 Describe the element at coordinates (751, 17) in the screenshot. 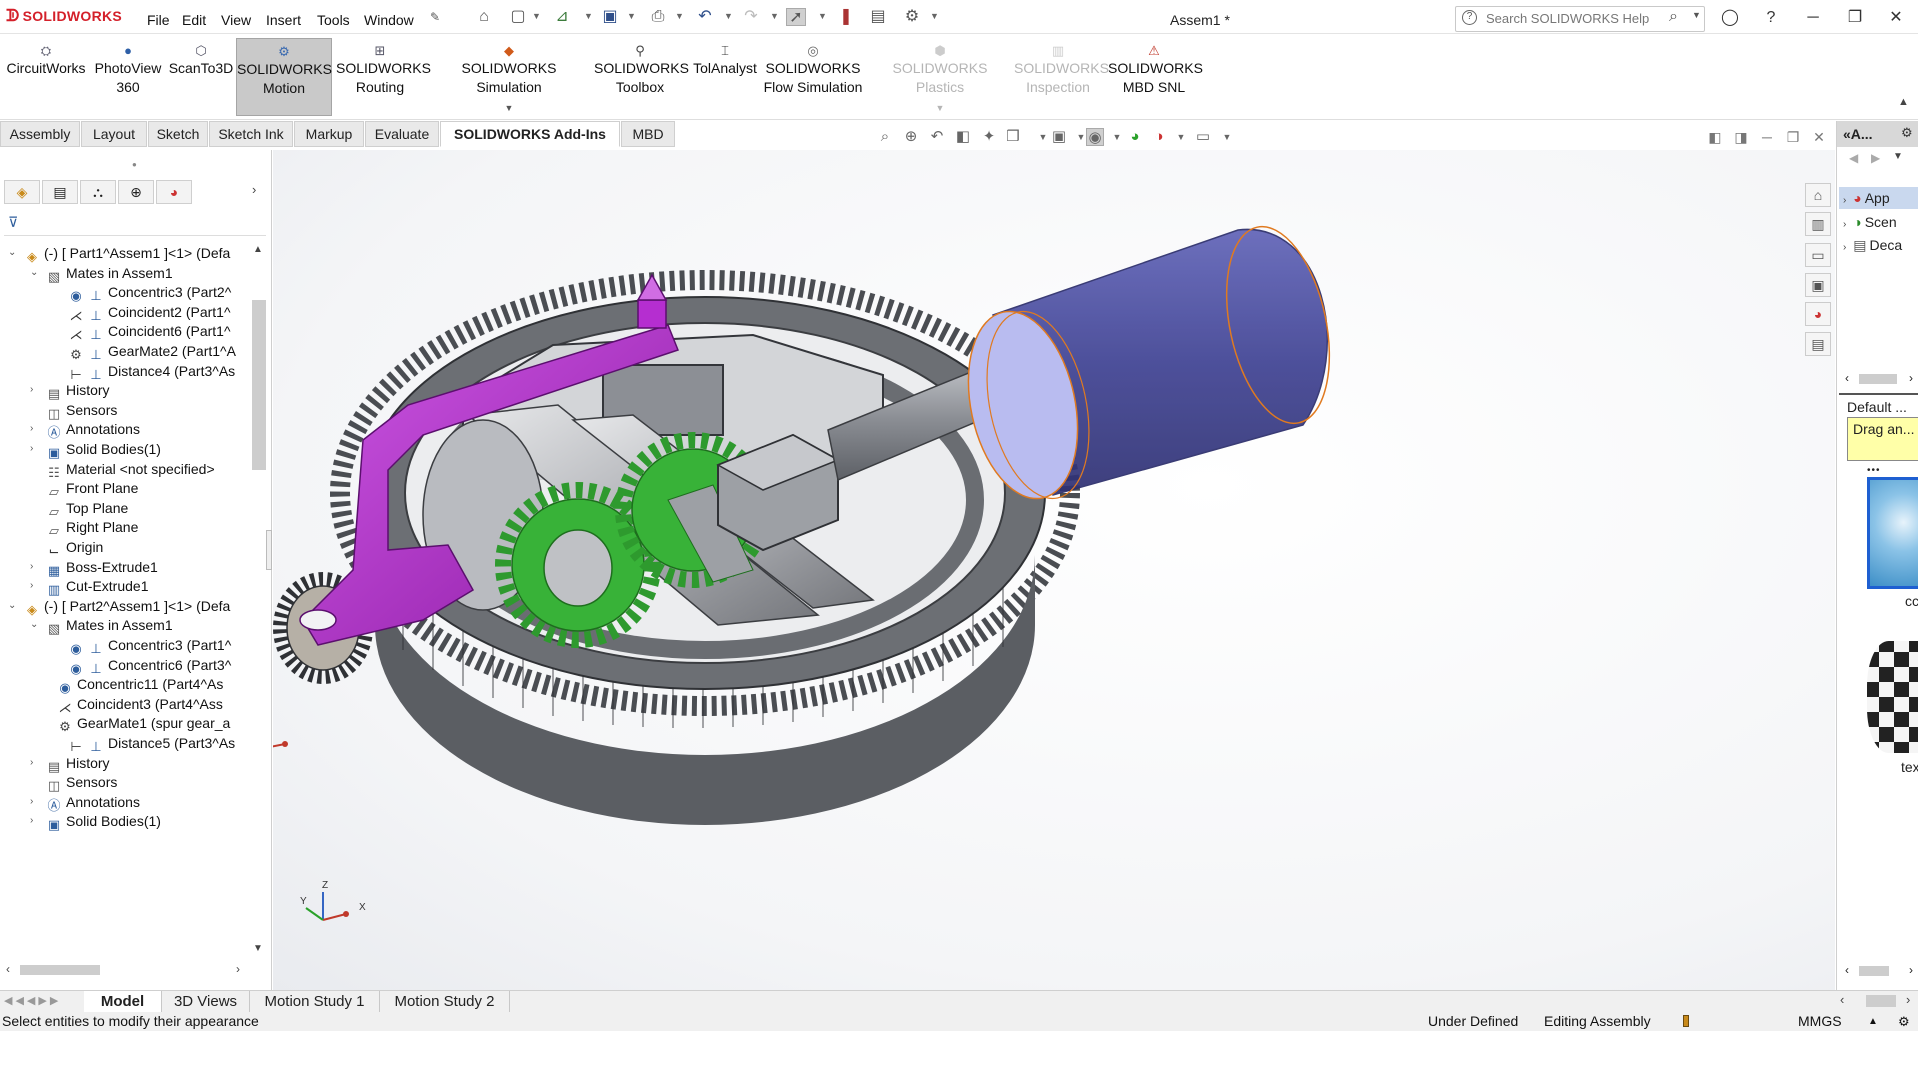

I see `redo-icon: ↷` at that location.